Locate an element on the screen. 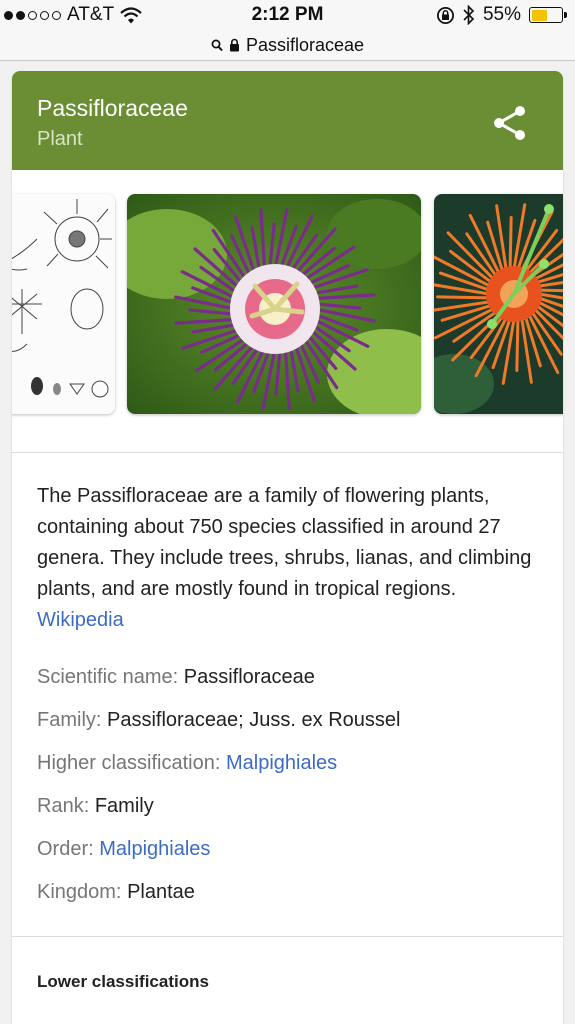 The width and height of the screenshot is (575, 1024). lock-icon is located at coordinates (234, 45).